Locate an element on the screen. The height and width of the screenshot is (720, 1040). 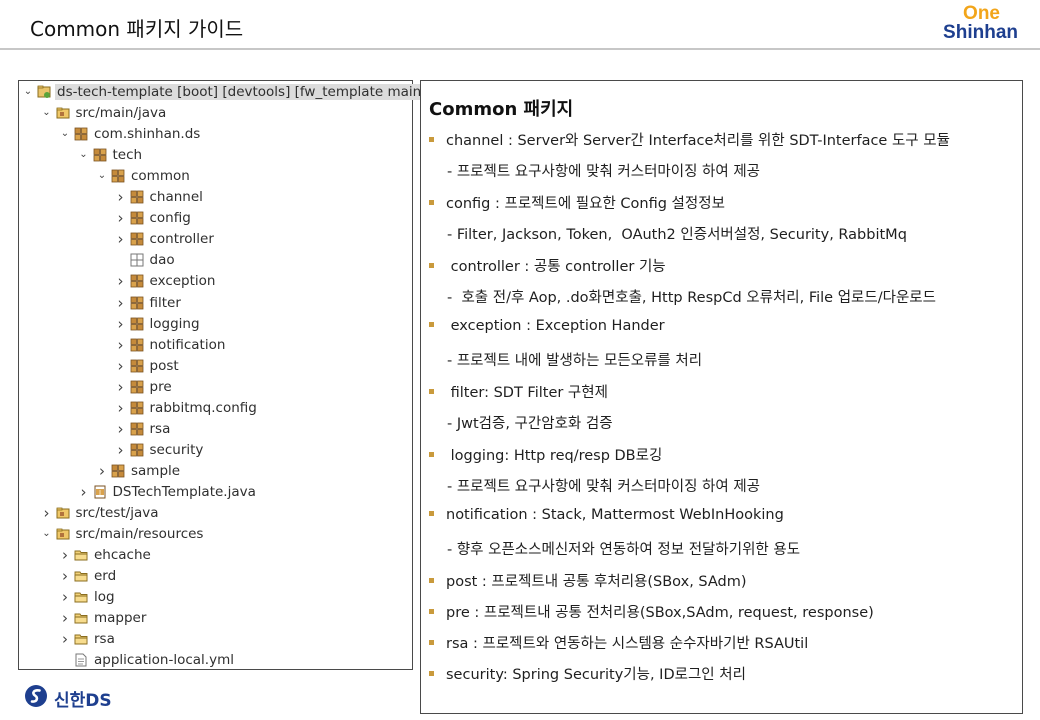
tree-item: ⌄ src/main/resources is located at coordinates (123, 534).